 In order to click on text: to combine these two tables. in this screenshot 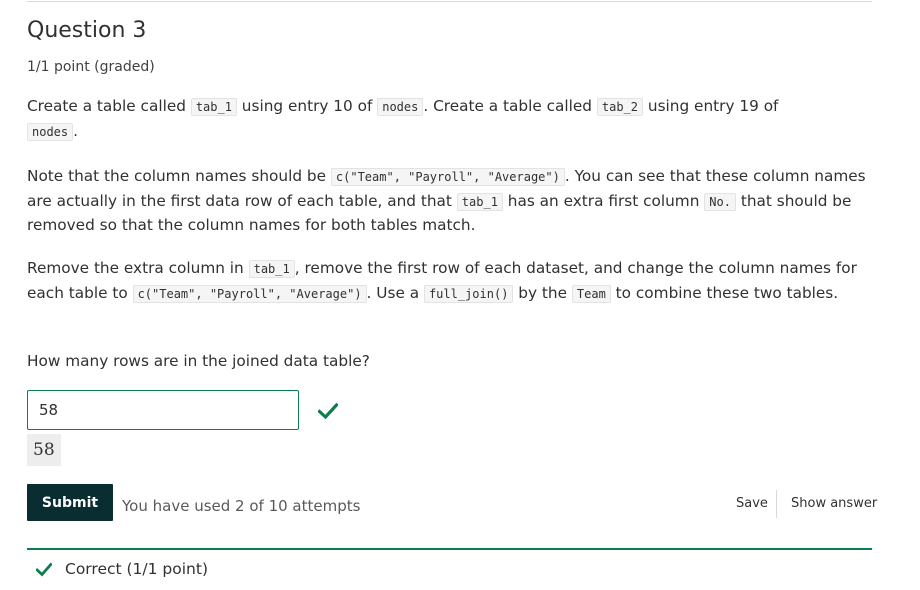, I will do `click(724, 292)`.